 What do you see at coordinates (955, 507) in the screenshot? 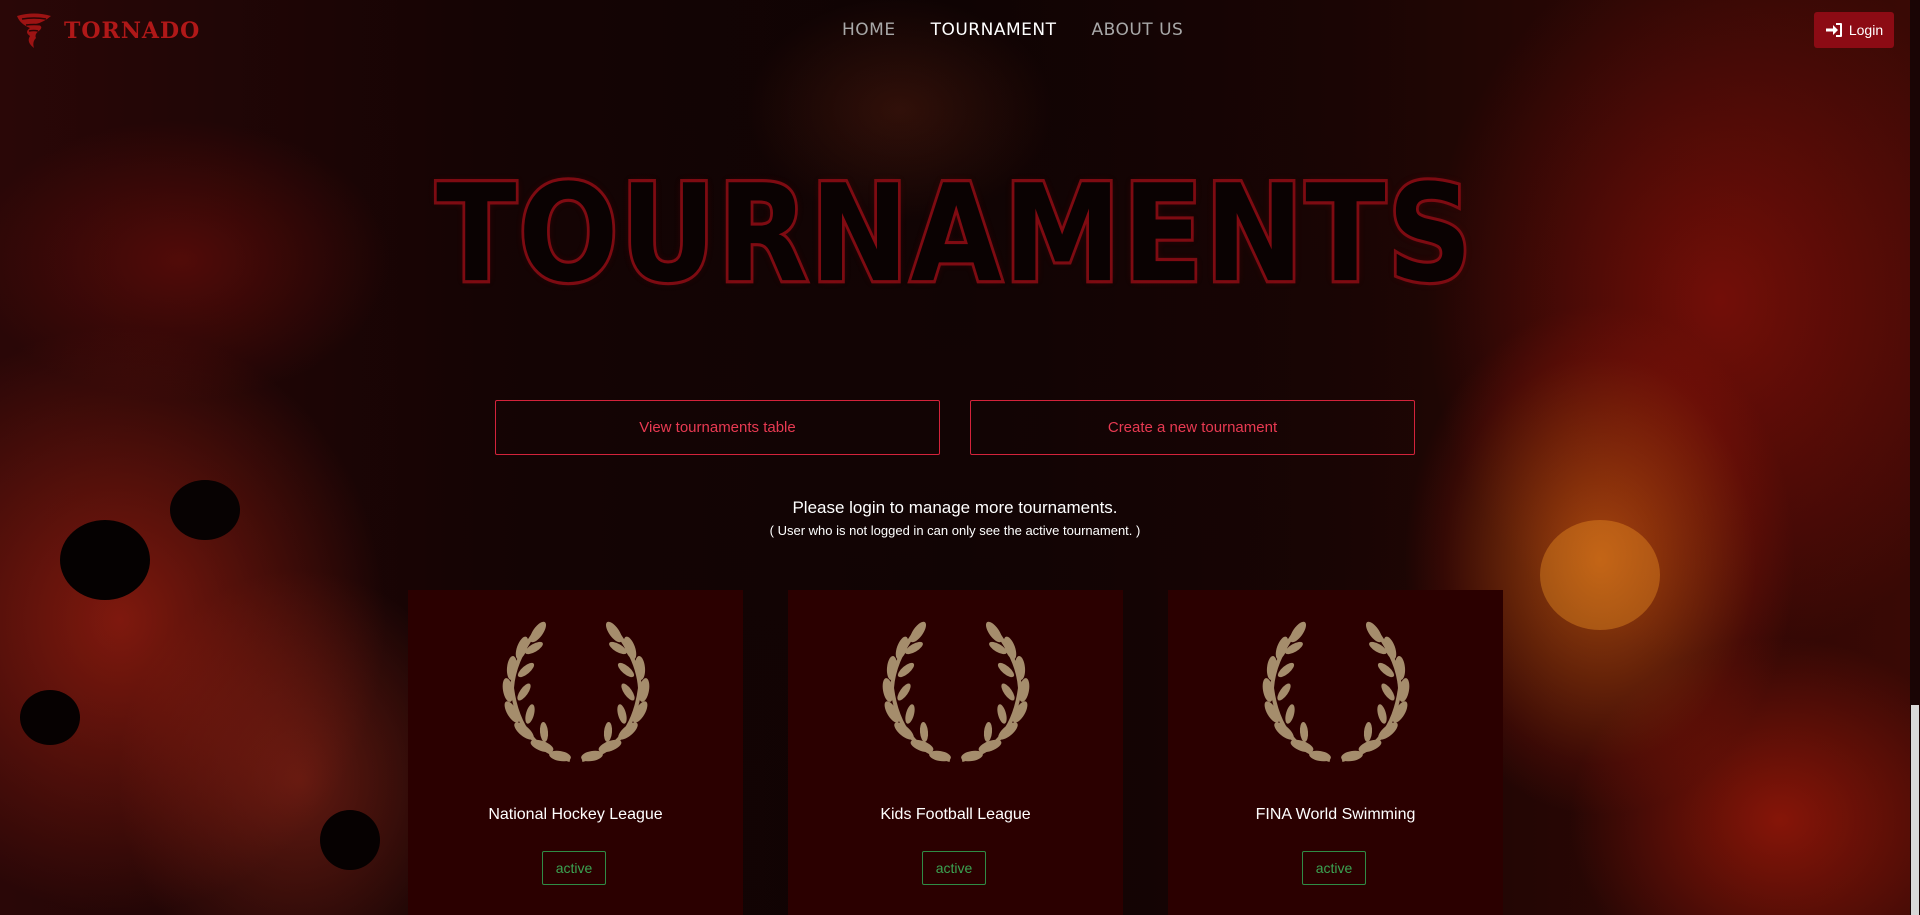
I see `notice-main-text: Please login to manage more tournaments.` at bounding box center [955, 507].